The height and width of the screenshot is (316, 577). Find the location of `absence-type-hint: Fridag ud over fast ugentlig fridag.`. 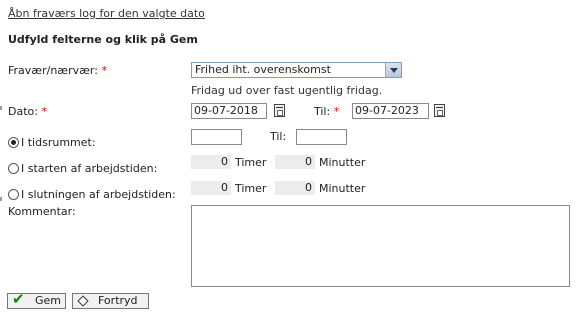

absence-type-hint: Fridag ud over fast ugentlig fridag. is located at coordinates (287, 90).